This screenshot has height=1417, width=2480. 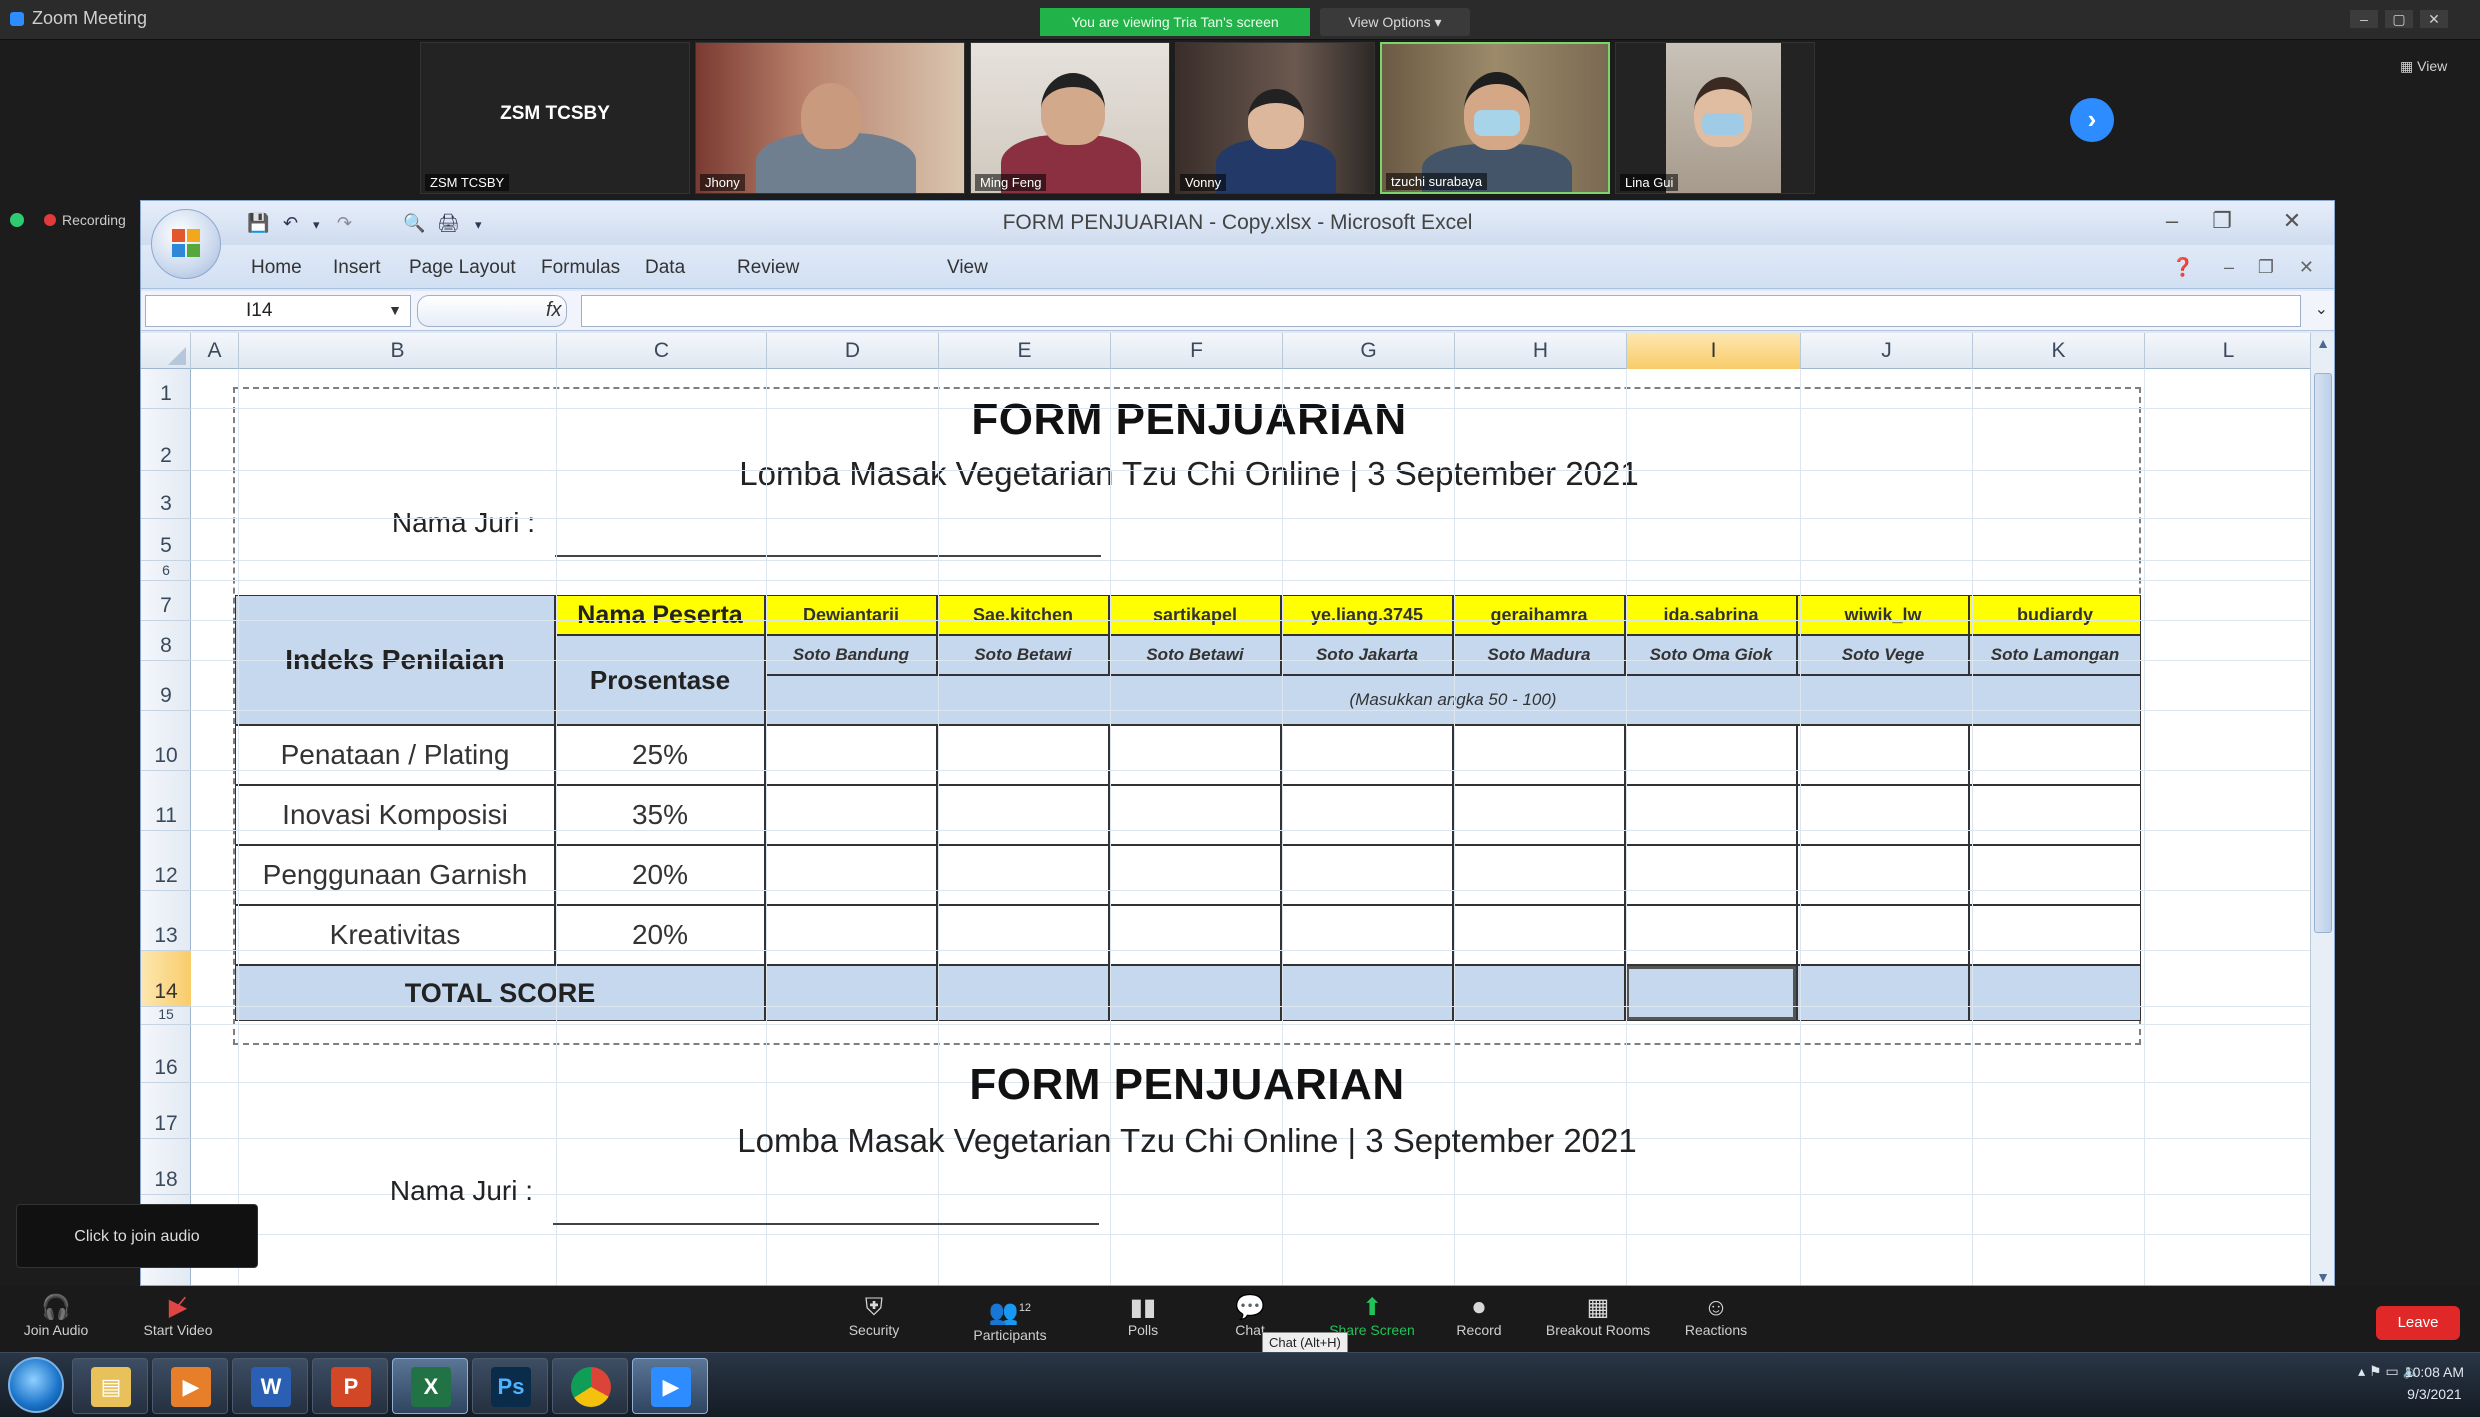 What do you see at coordinates (1070, 118) in the screenshot?
I see `participant-tile: Ming Feng` at bounding box center [1070, 118].